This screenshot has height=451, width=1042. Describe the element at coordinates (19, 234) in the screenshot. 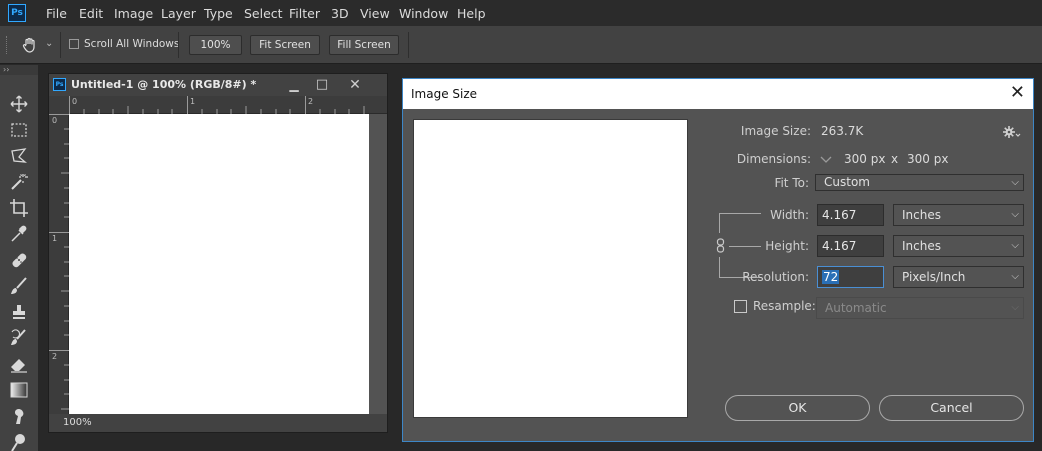

I see `eyedropper-icon` at that location.